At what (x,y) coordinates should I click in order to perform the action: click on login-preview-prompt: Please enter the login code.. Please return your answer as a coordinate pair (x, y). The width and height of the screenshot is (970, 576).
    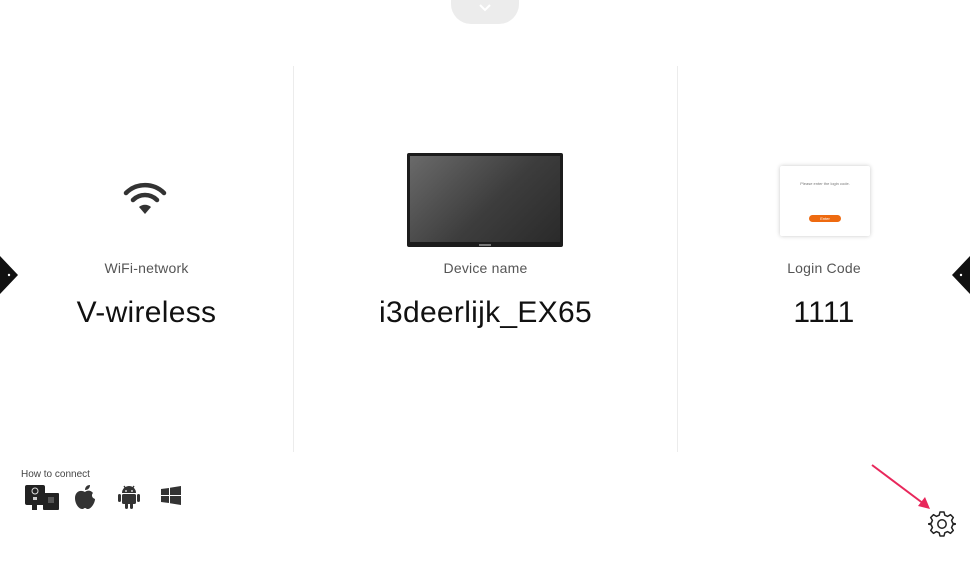
    Looking at the image, I should click on (825, 183).